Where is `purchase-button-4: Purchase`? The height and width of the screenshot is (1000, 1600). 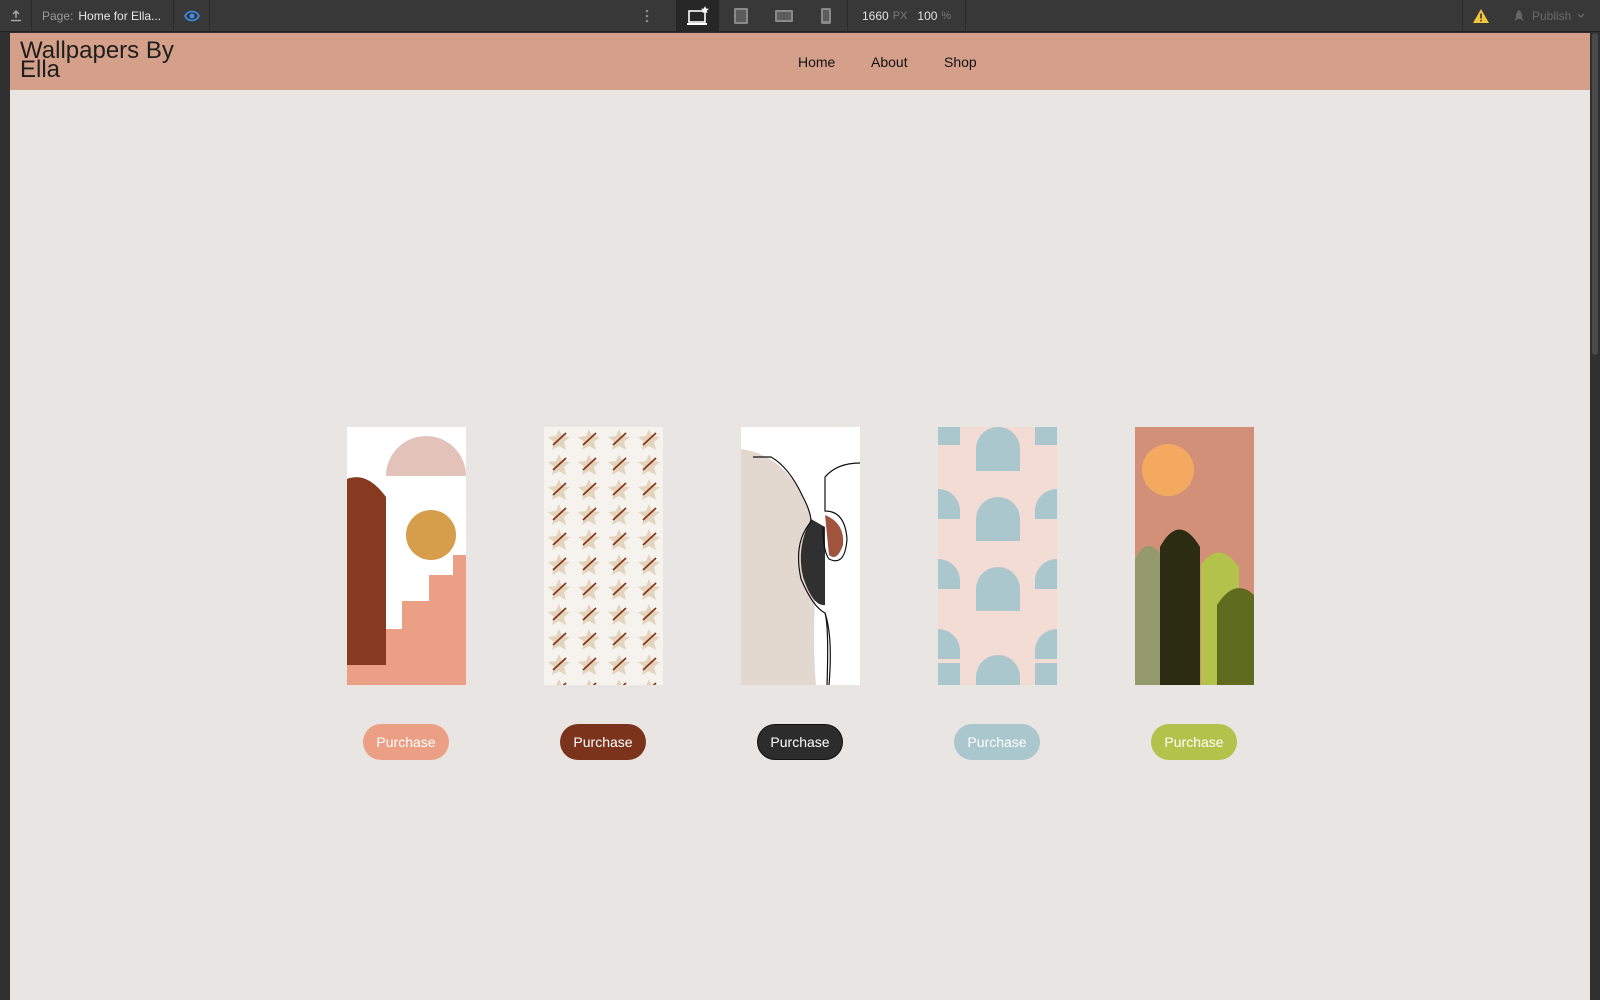 purchase-button-4: Purchase is located at coordinates (997, 742).